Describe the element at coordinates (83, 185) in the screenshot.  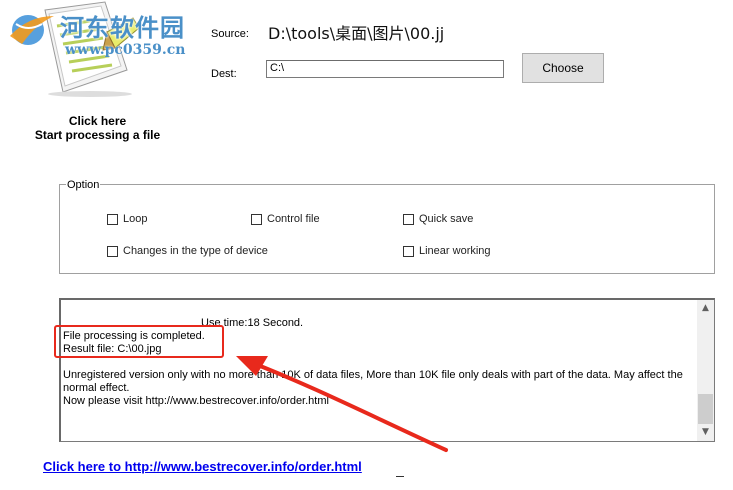
I see `option-legend: Option` at that location.